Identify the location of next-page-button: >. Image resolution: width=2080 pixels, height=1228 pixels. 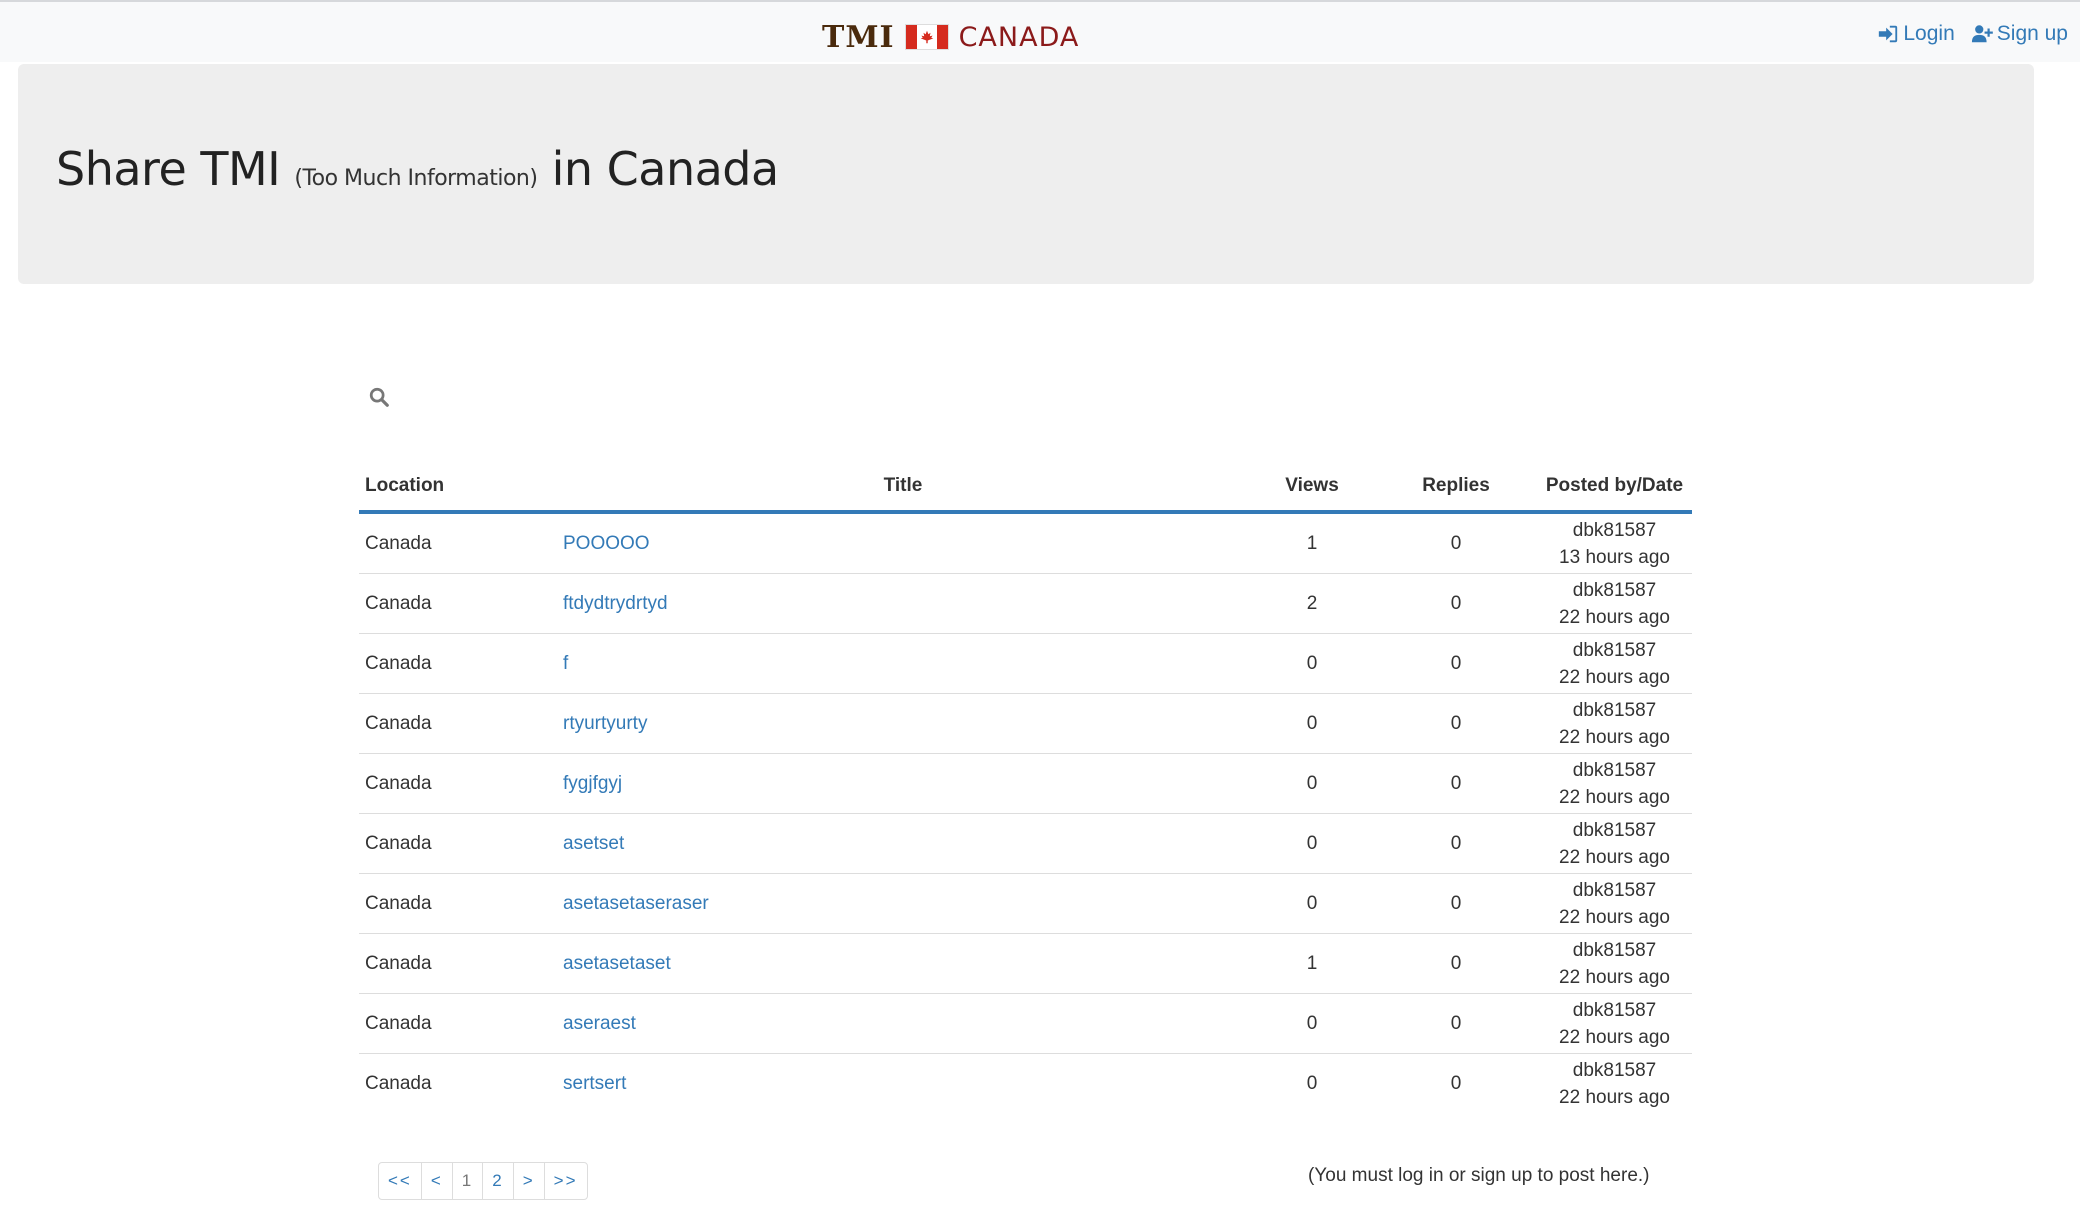
(528, 1181).